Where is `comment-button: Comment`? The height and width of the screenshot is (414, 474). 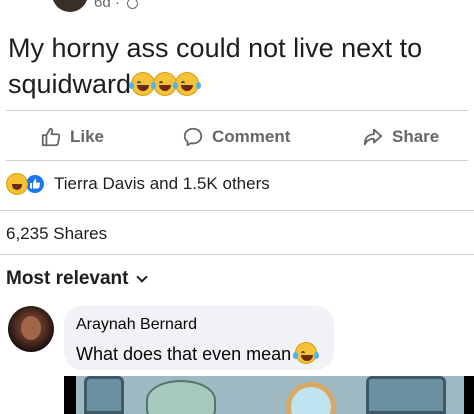
comment-button: Comment is located at coordinates (236, 137).